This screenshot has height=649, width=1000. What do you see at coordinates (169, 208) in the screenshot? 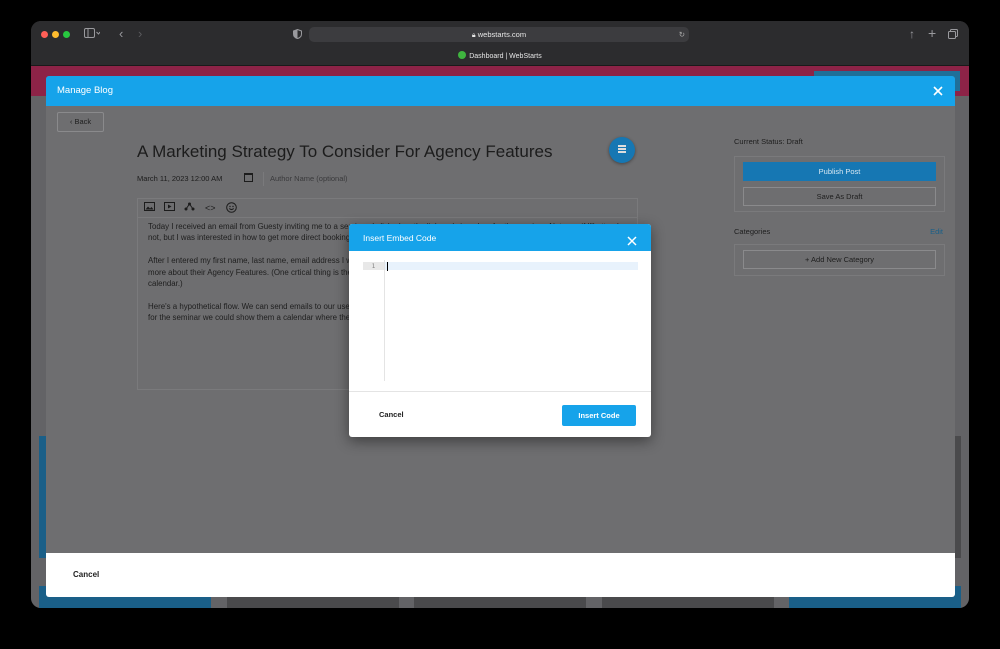
I see `video-icon` at bounding box center [169, 208].